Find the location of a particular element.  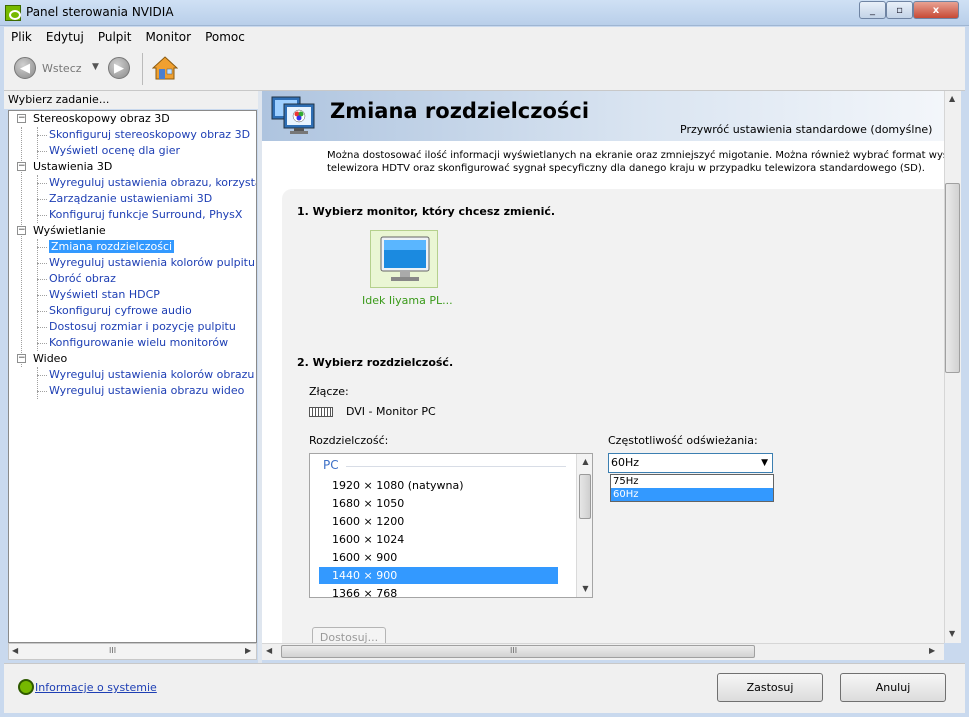

menu-monitor: Monitor is located at coordinates (168, 37).